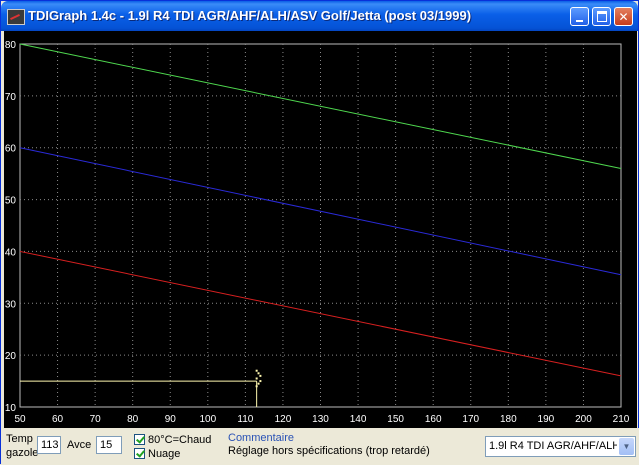 The width and height of the screenshot is (639, 465). I want to click on close-button: ✕, so click(623, 16).